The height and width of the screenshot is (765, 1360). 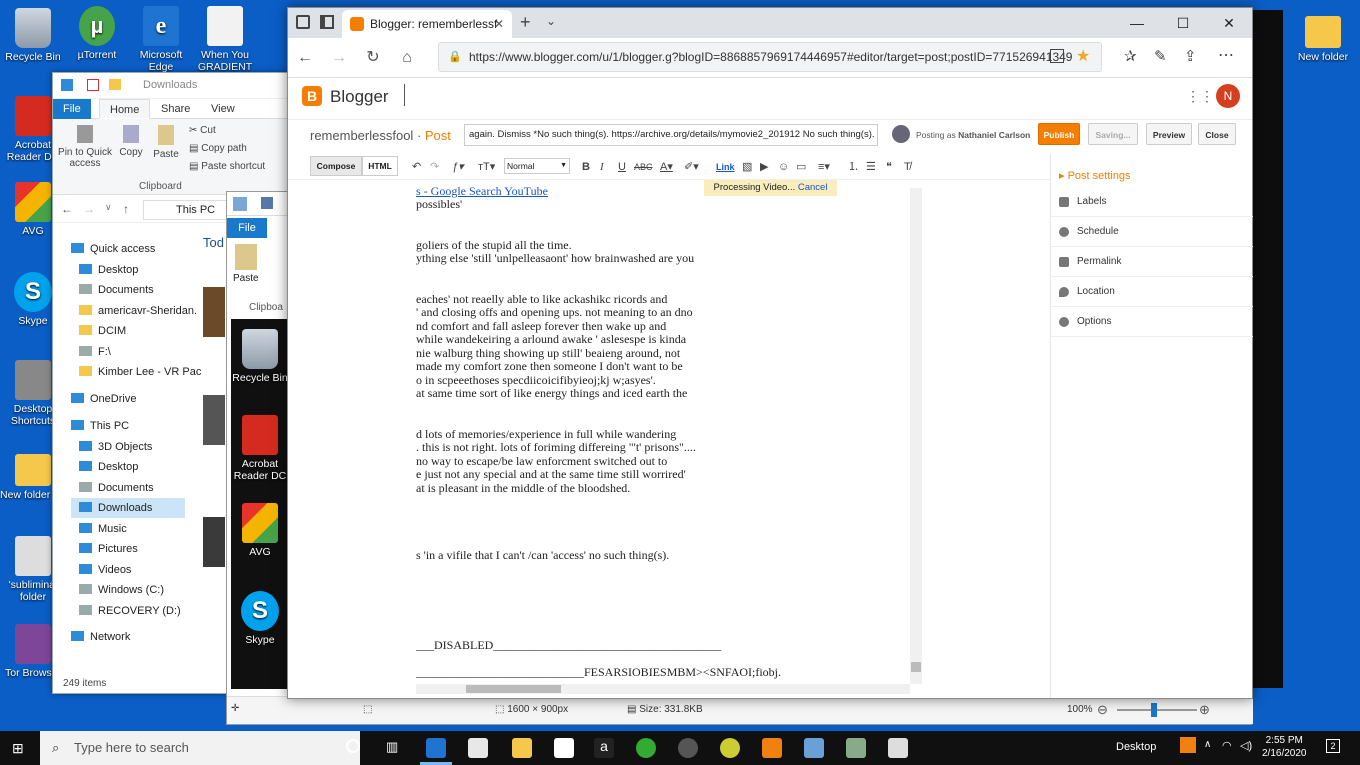 What do you see at coordinates (1102, 710) in the screenshot?
I see `zoom-out-button: ⊖` at bounding box center [1102, 710].